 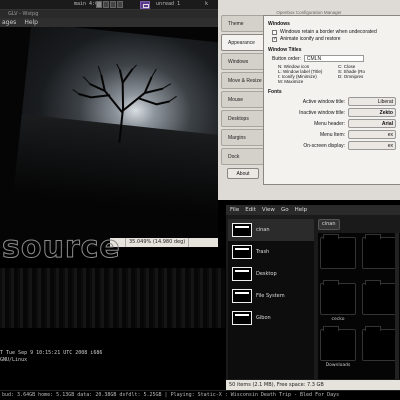 What do you see at coordinates (334, 39) in the screenshot?
I see `animate-iconify-checkbox: Animate iconify and restore` at bounding box center [334, 39].